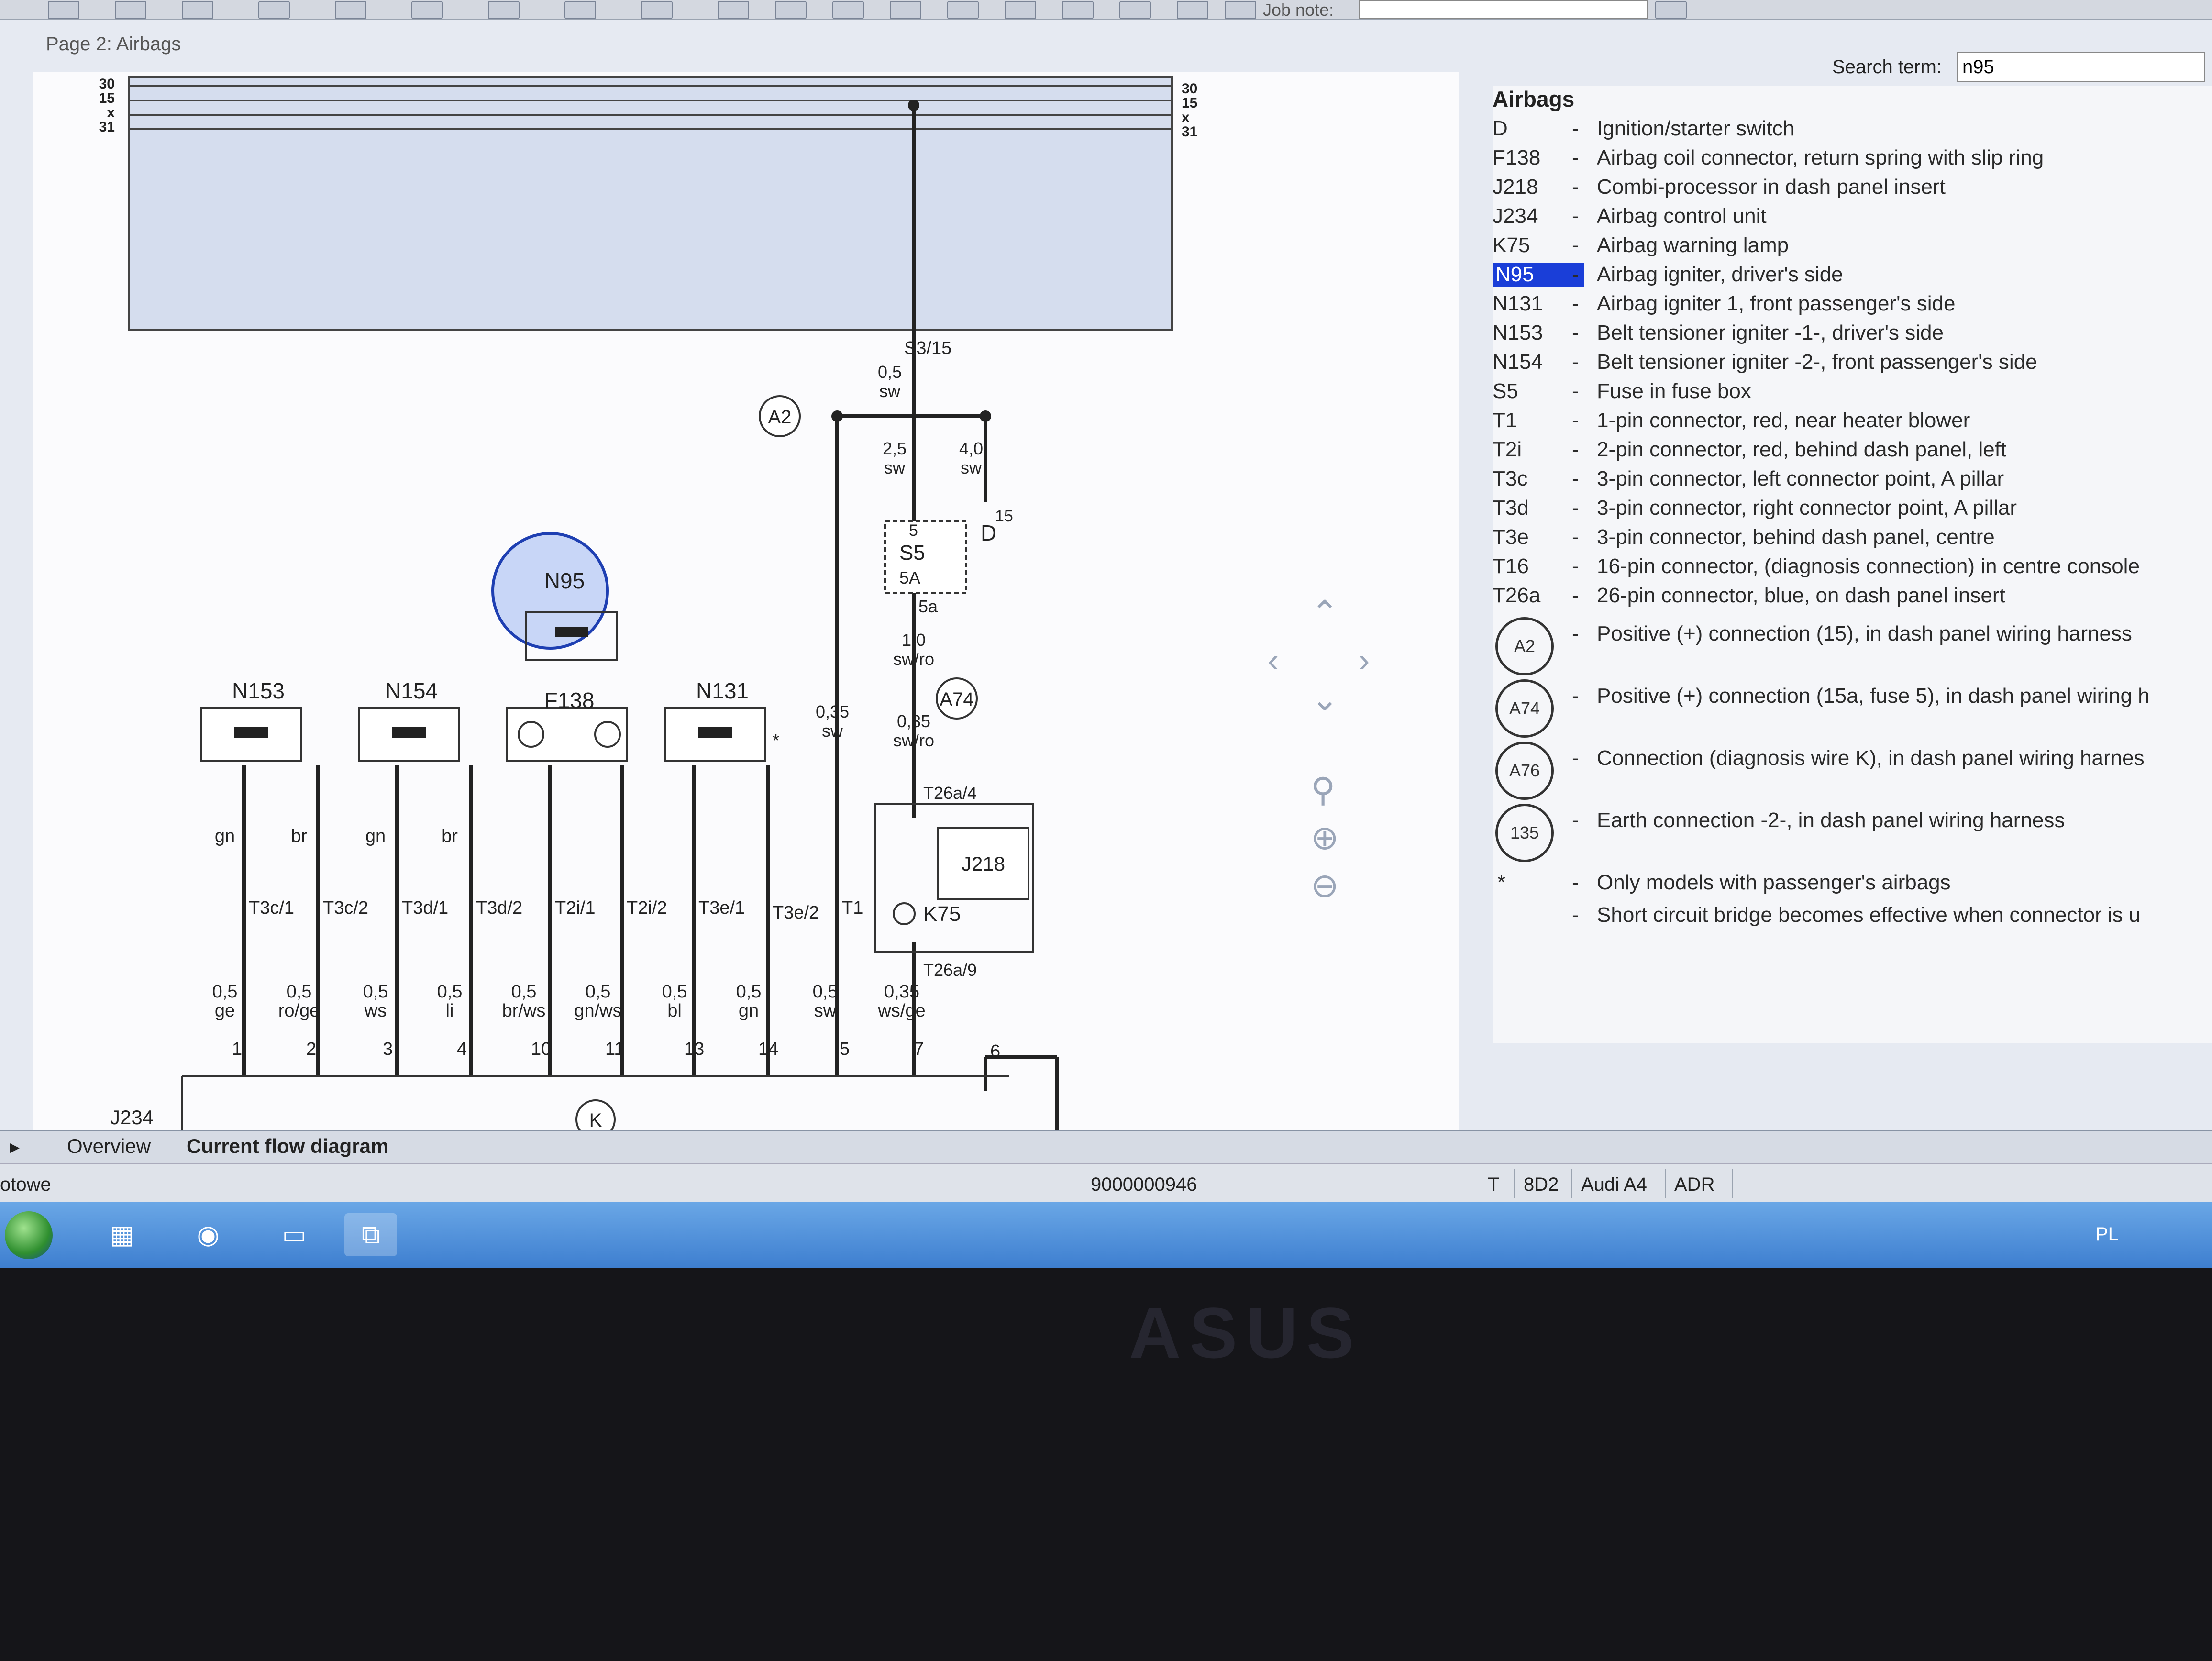 The width and height of the screenshot is (2212, 1661). What do you see at coordinates (1106, 1183) in the screenshot?
I see `status-bar: otowe 9000000946 T 8D2 Audi A4 ADR` at bounding box center [1106, 1183].